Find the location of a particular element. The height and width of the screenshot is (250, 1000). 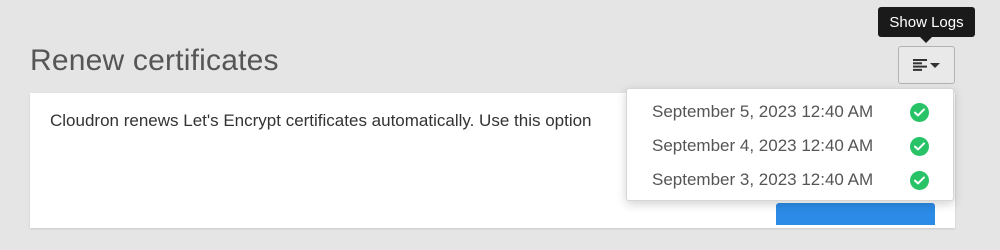

section-title: Renew certificates is located at coordinates (154, 60).